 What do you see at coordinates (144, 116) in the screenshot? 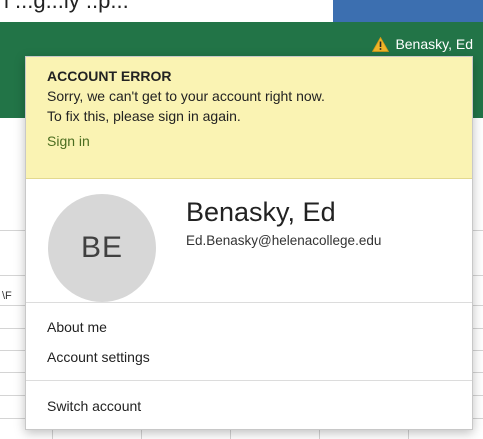
I see `account-error-instruction: To fix this, please sign in again.` at bounding box center [144, 116].